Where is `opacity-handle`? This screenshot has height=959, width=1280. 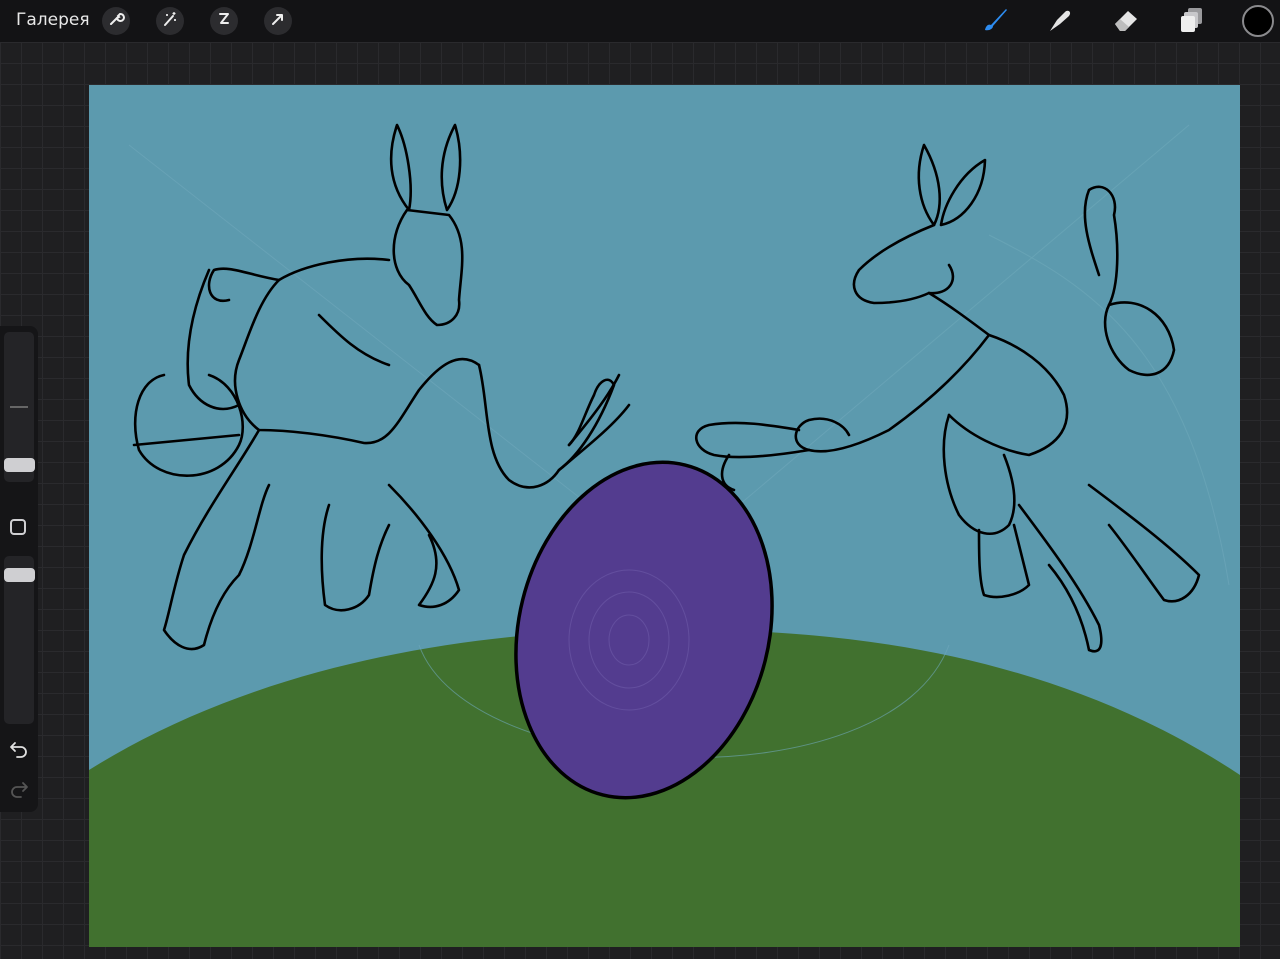
opacity-handle is located at coordinates (19, 575).